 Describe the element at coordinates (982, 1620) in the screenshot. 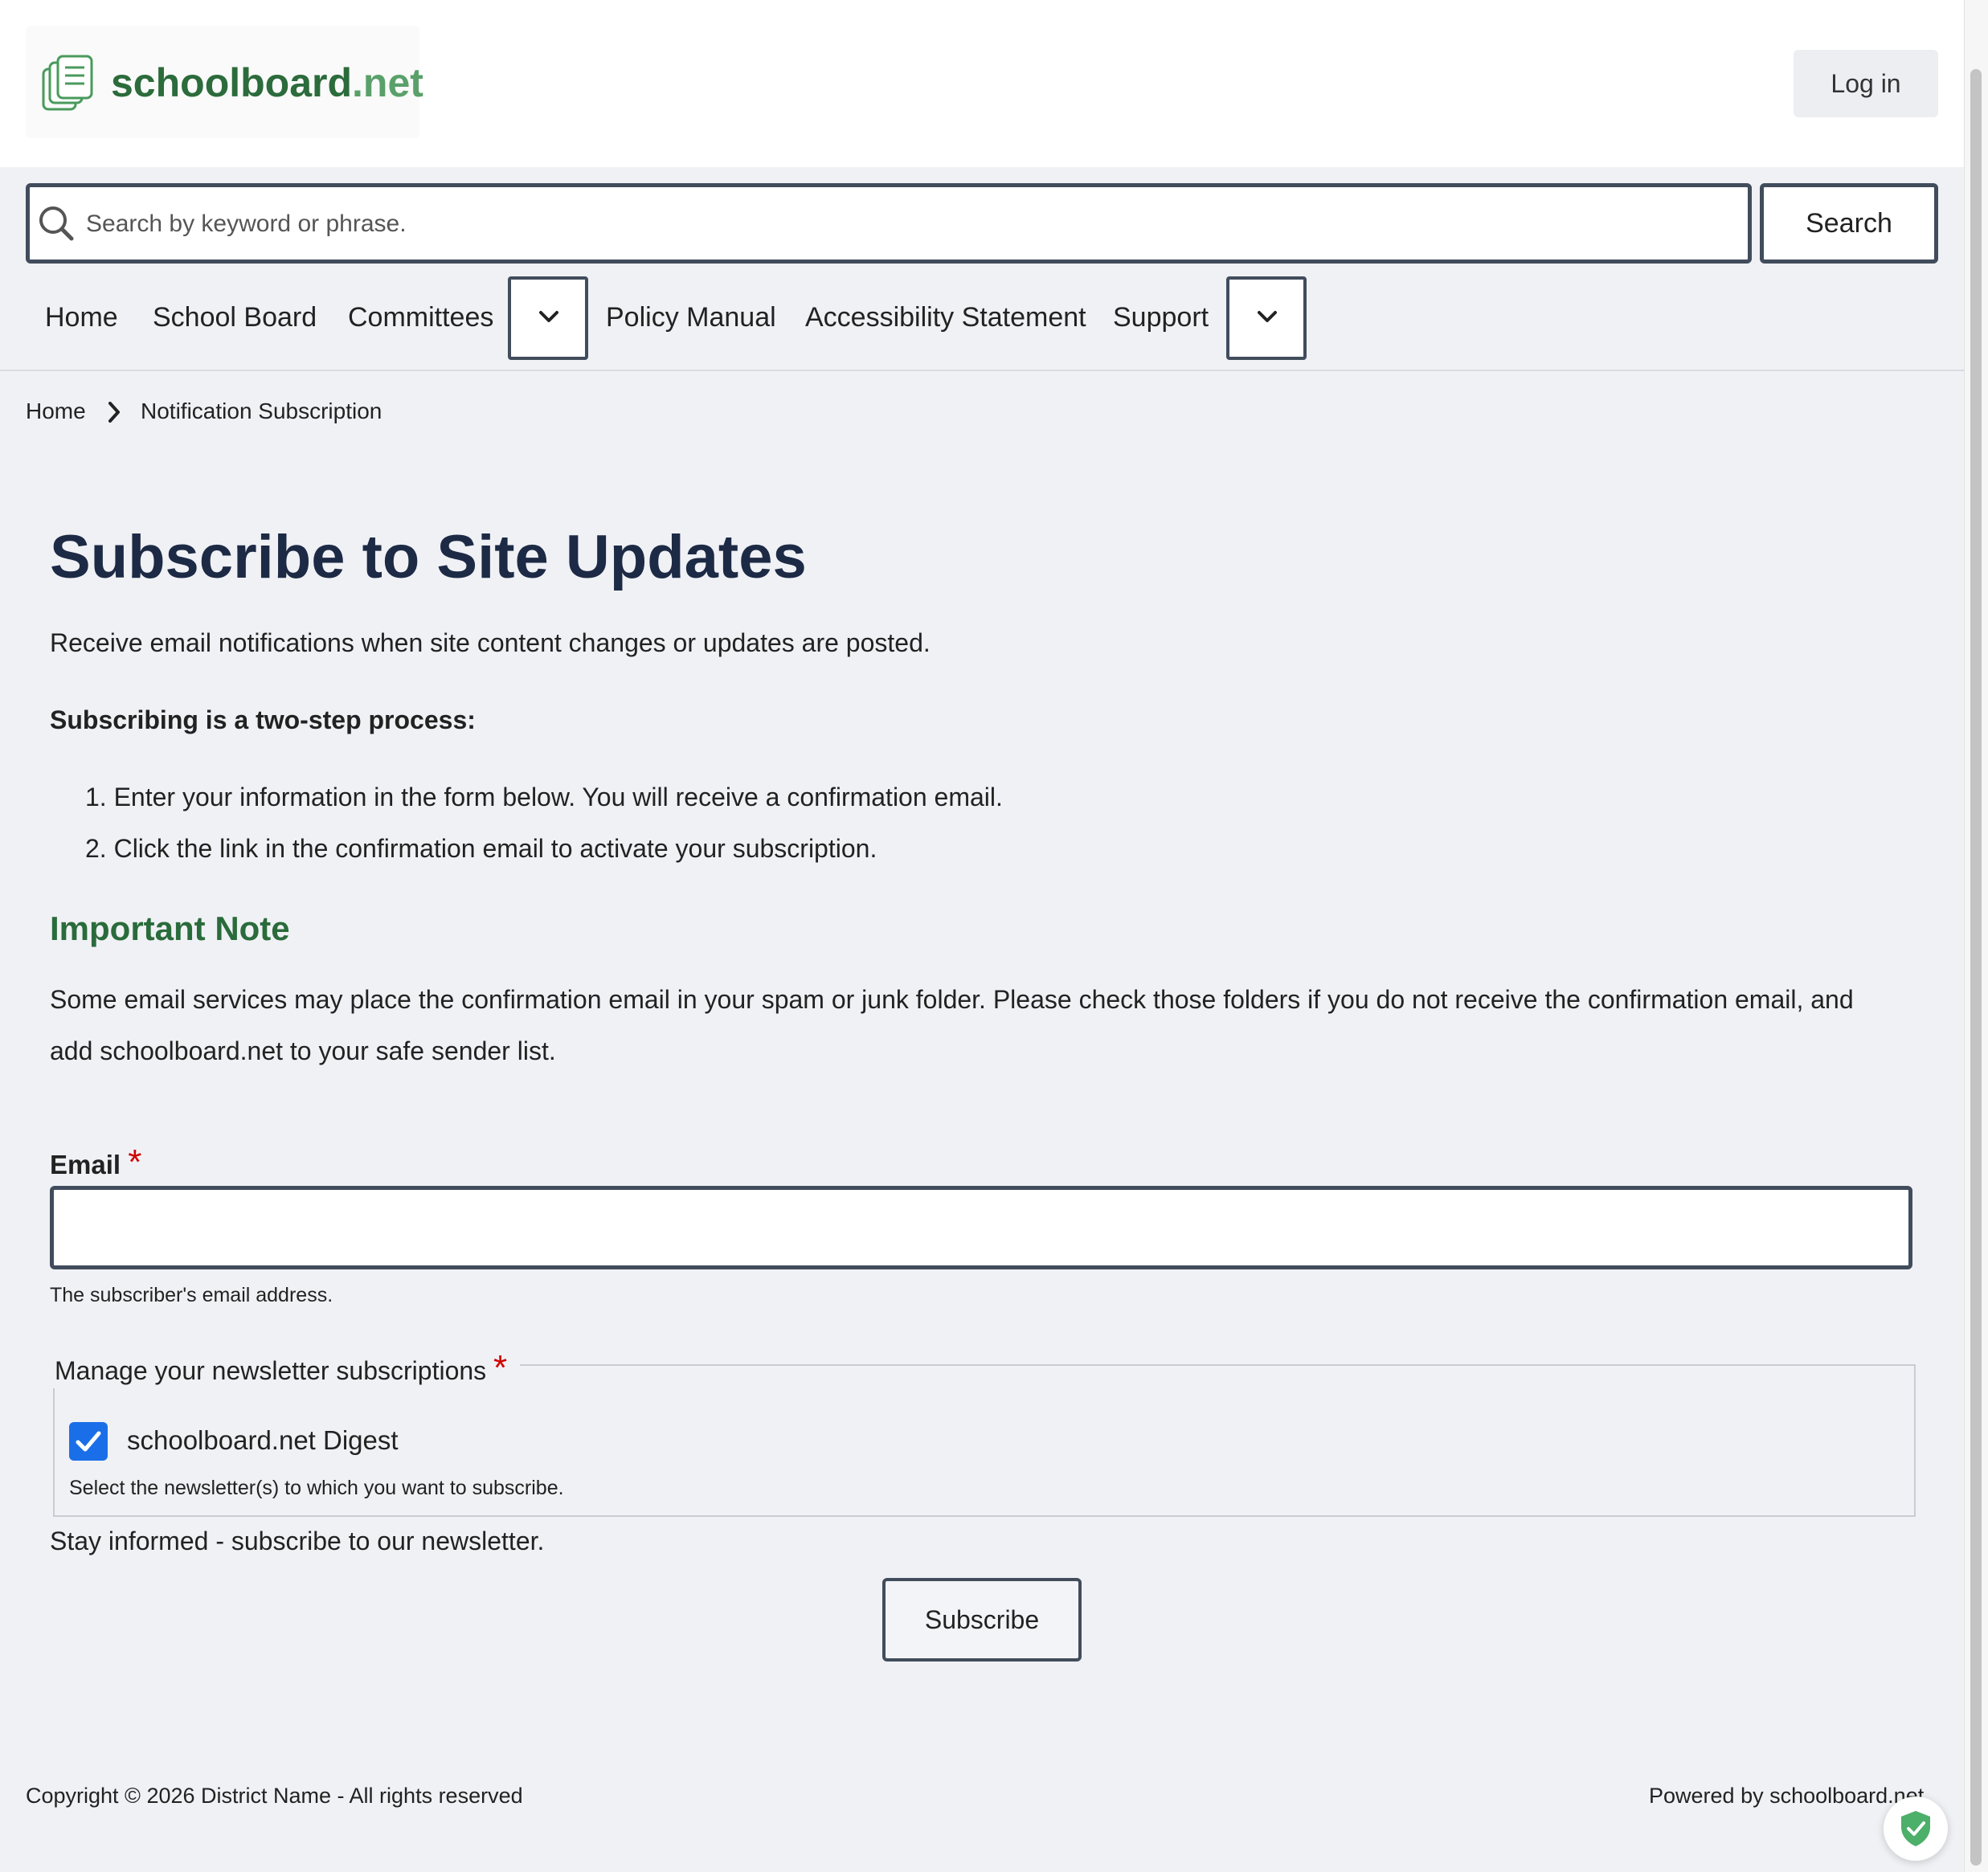

I see `subscribe-button: Subscribe` at that location.